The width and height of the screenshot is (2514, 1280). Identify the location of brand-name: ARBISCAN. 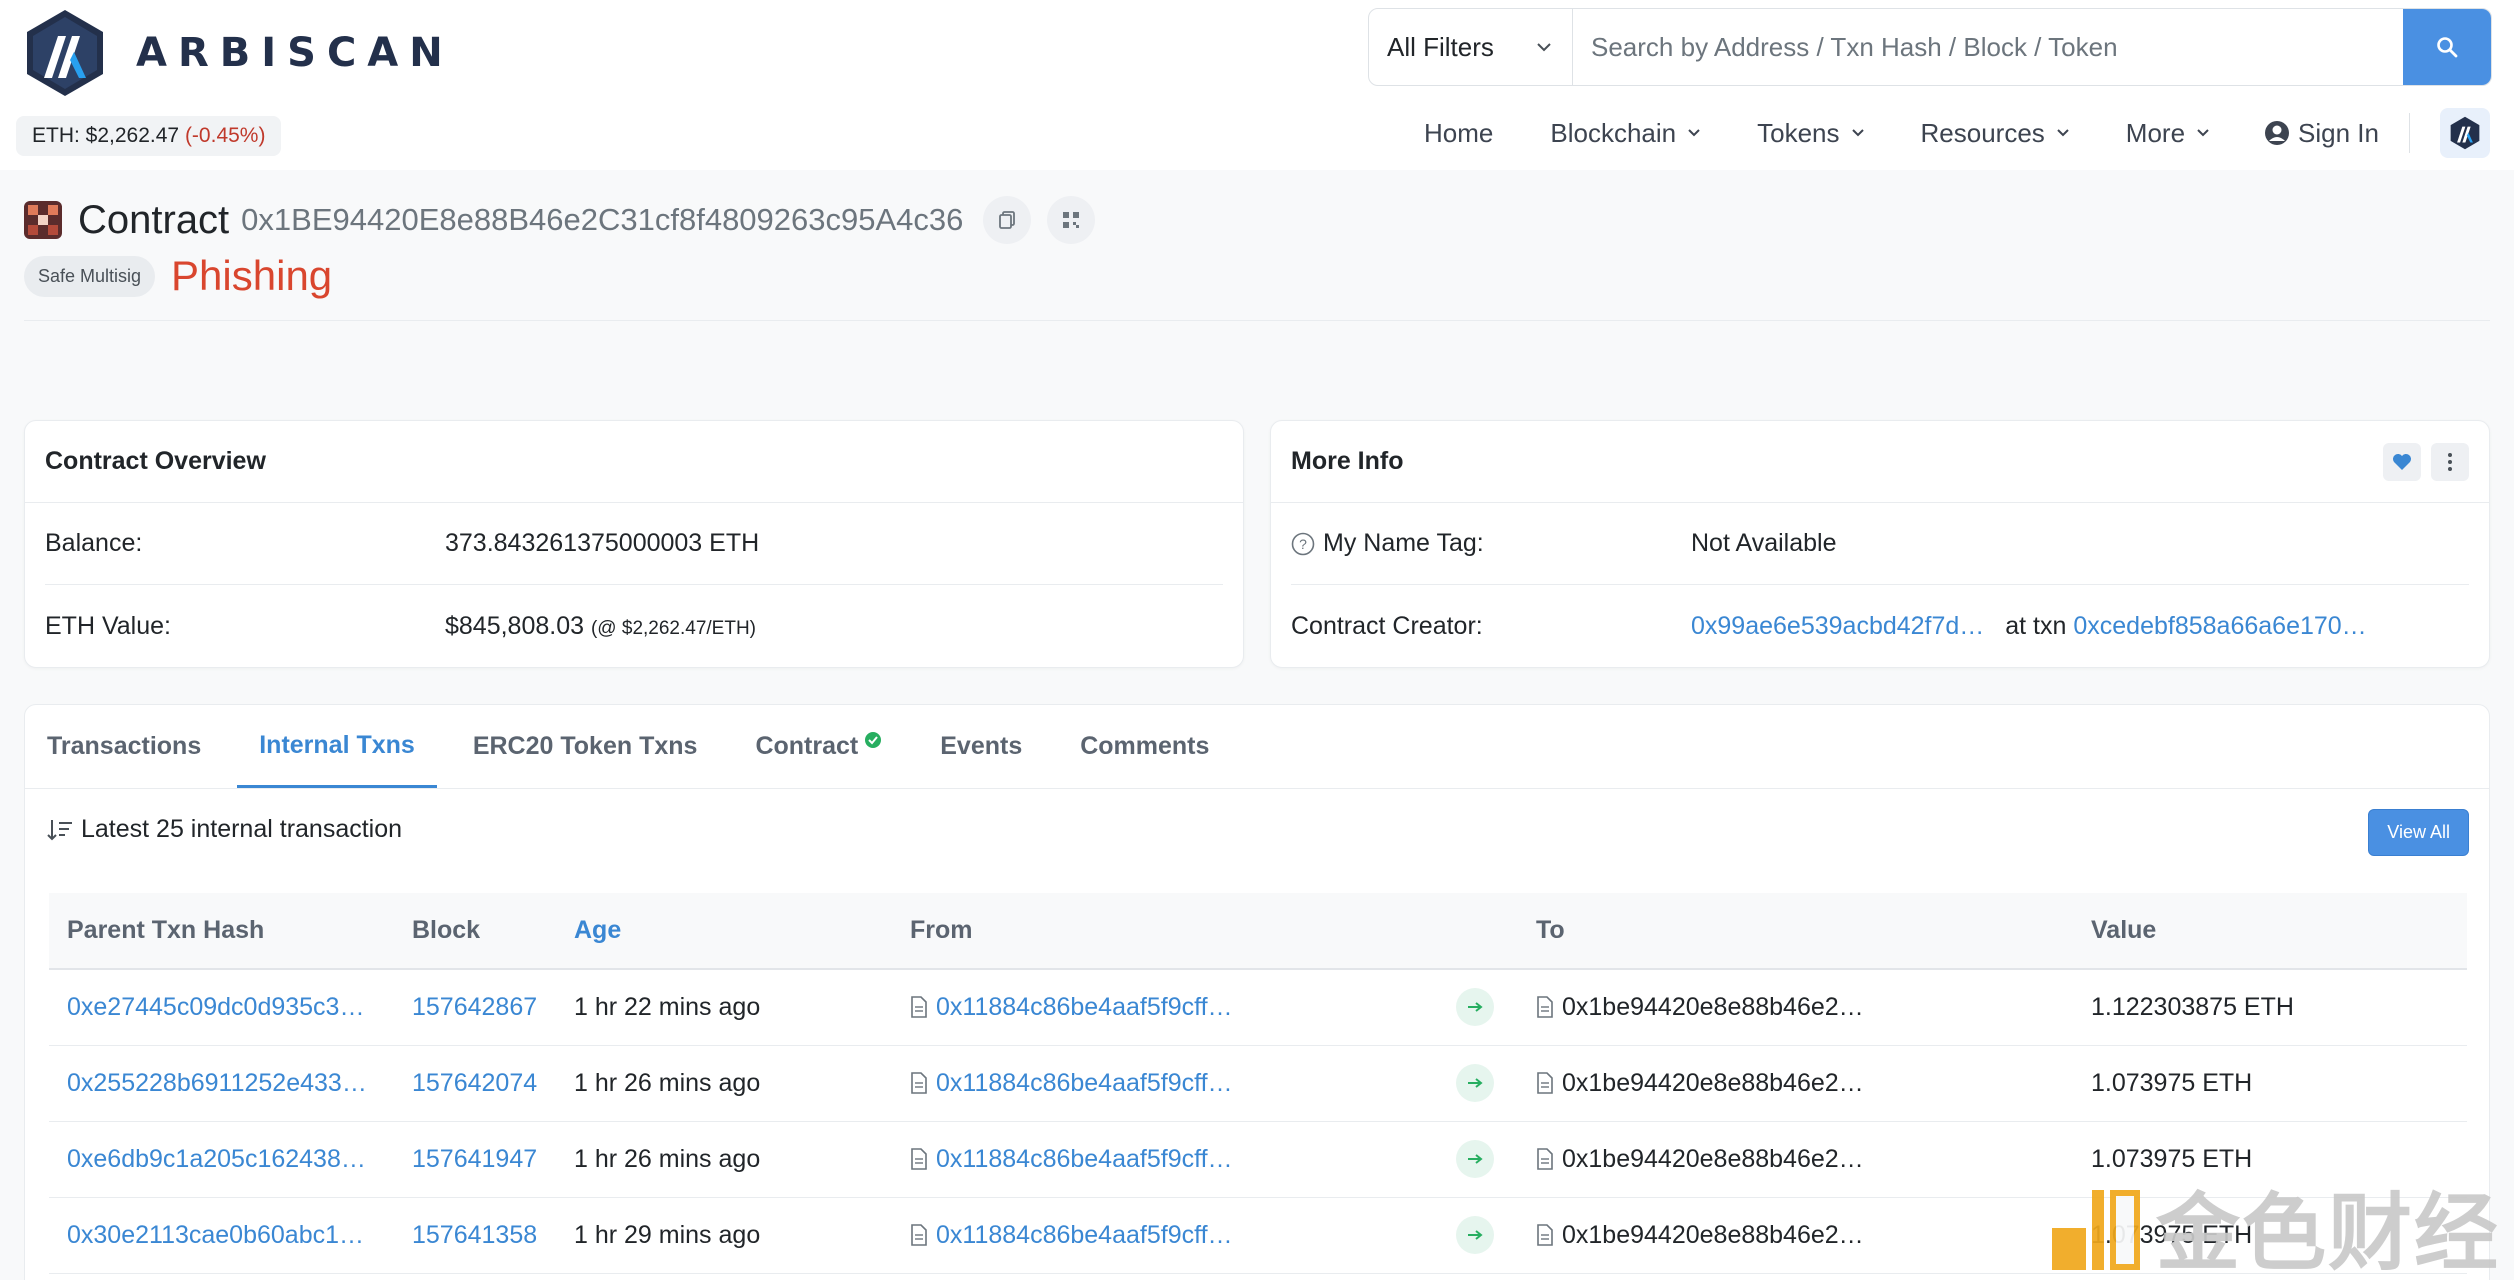
(295, 53).